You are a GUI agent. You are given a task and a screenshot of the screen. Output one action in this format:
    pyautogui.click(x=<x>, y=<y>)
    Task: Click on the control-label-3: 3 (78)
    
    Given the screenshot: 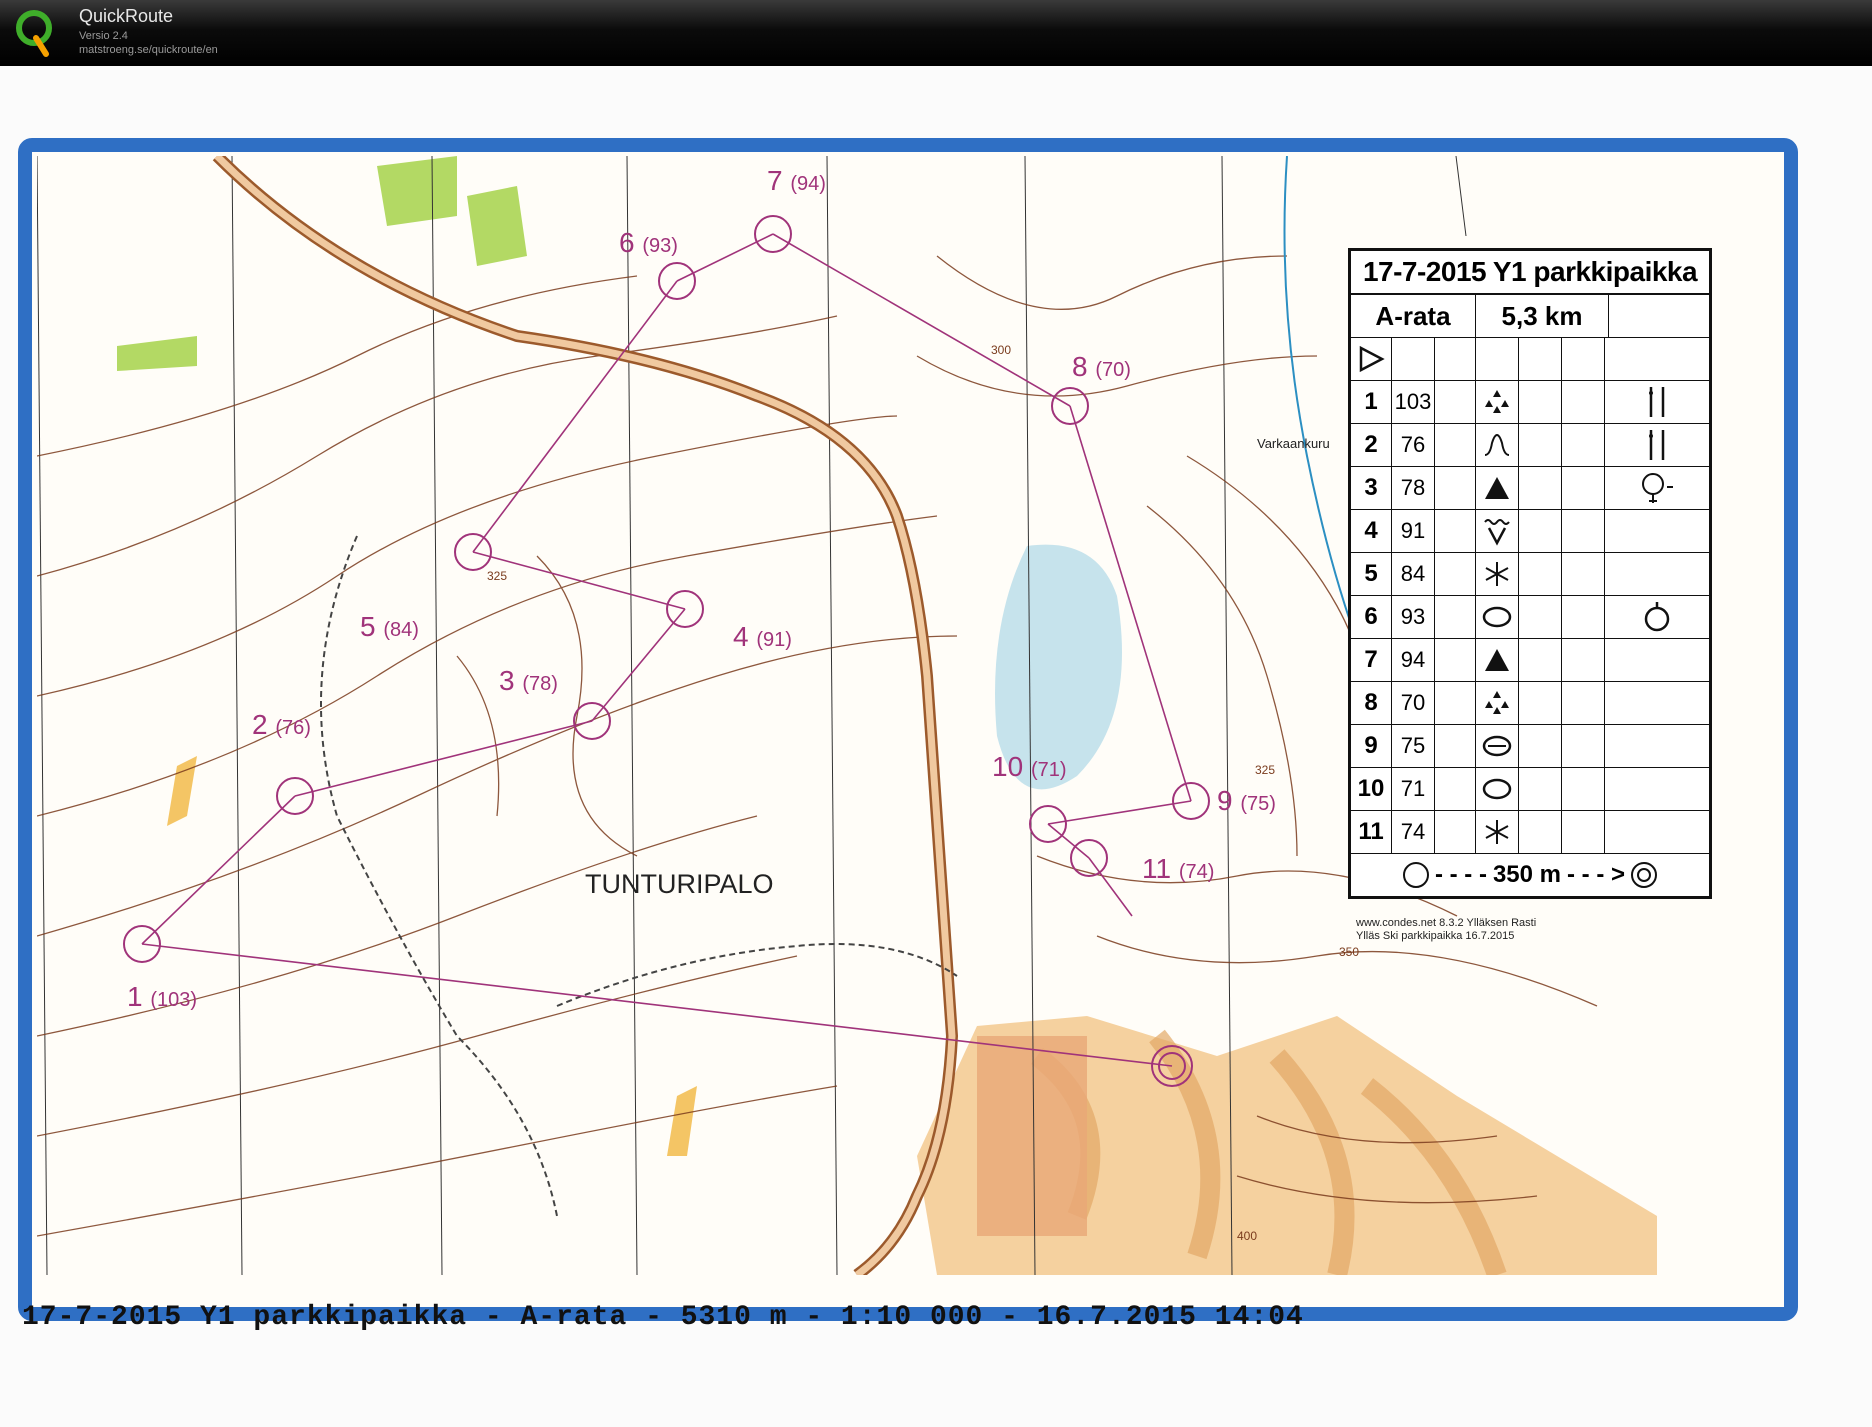 What is the action you would take?
    pyautogui.click(x=528, y=680)
    